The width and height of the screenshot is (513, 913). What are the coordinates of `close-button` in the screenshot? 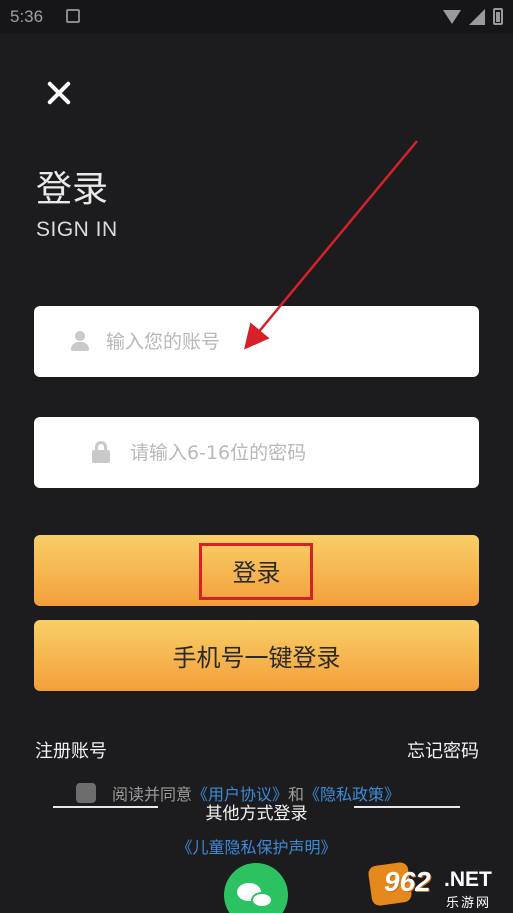 It's located at (59, 93).